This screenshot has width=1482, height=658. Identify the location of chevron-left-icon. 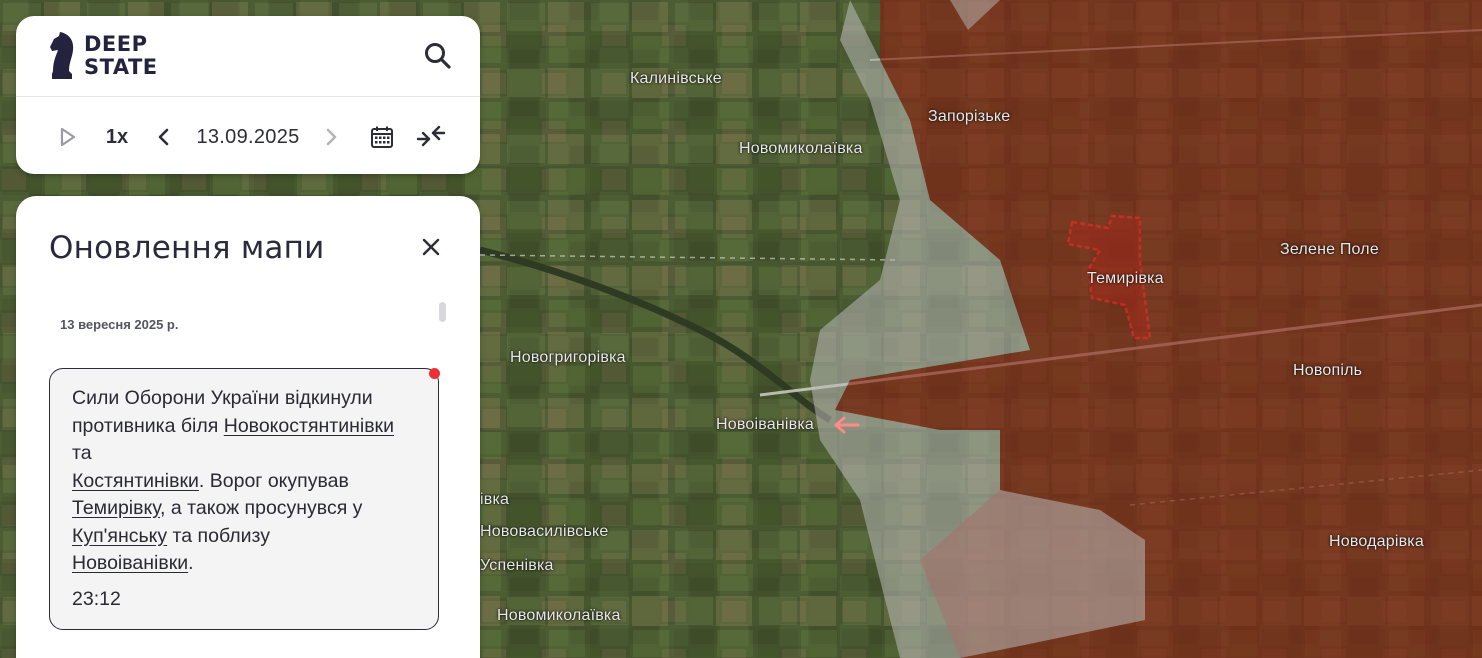
(163, 137).